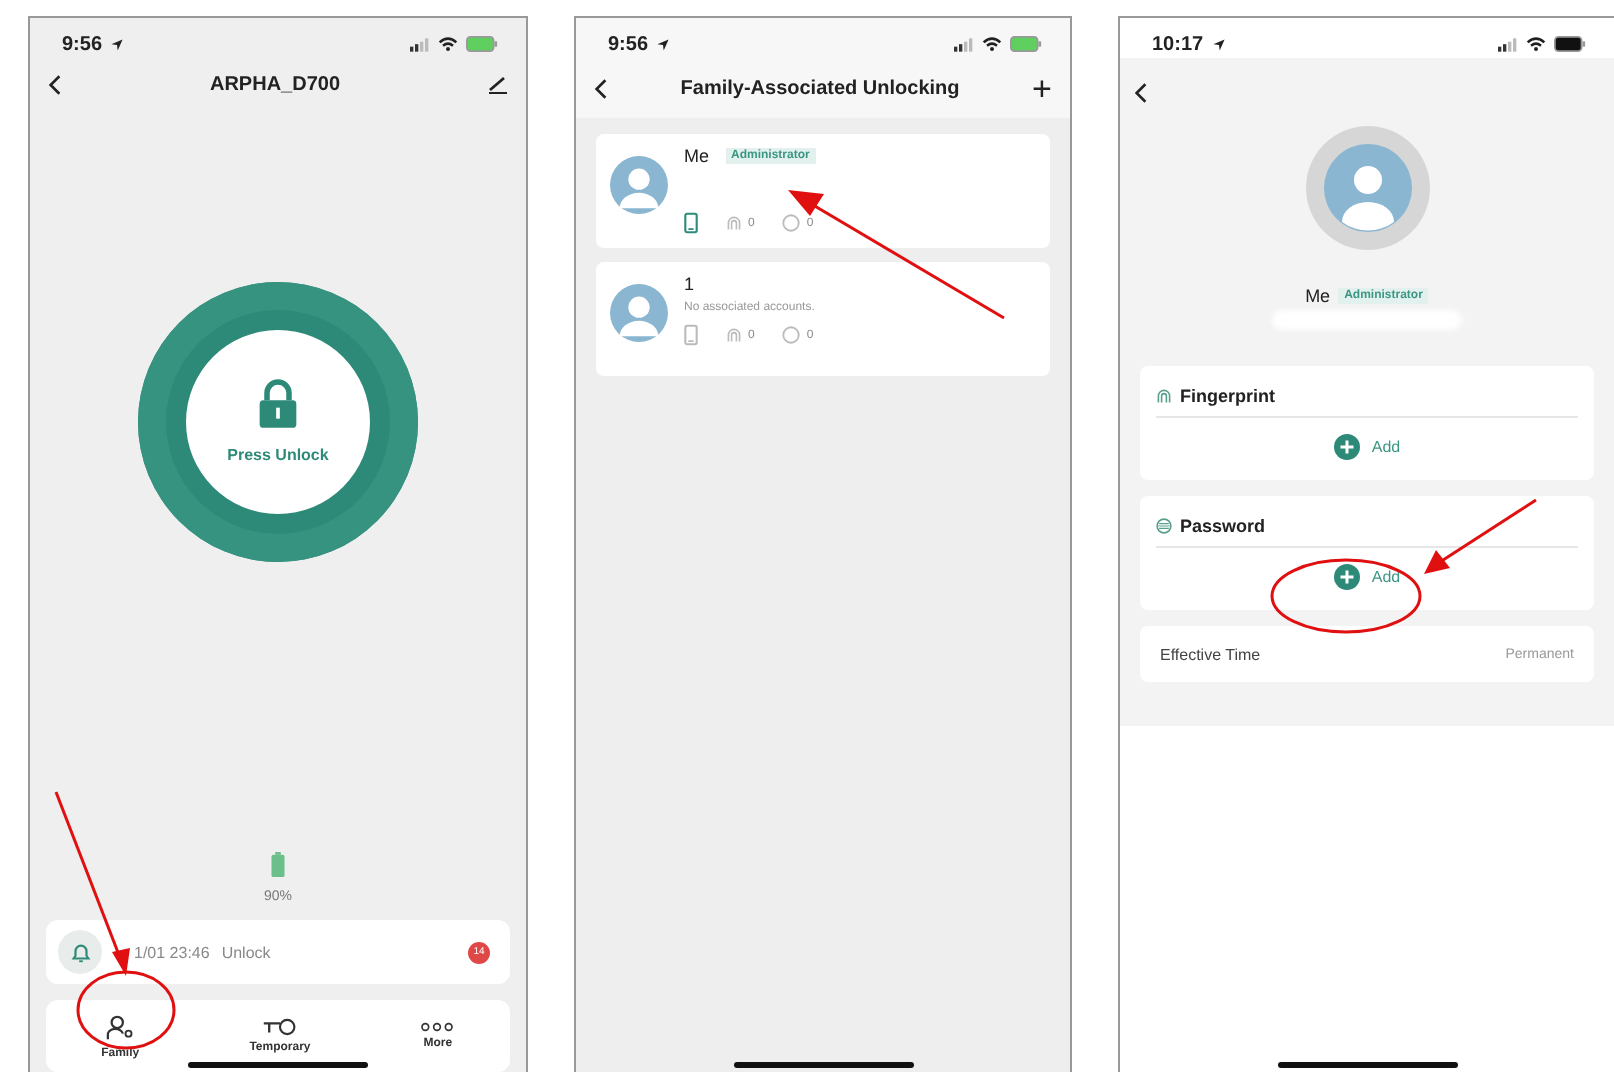 Image resolution: width=1614 pixels, height=1072 pixels. What do you see at coordinates (498, 84) in the screenshot?
I see `edit-icon` at bounding box center [498, 84].